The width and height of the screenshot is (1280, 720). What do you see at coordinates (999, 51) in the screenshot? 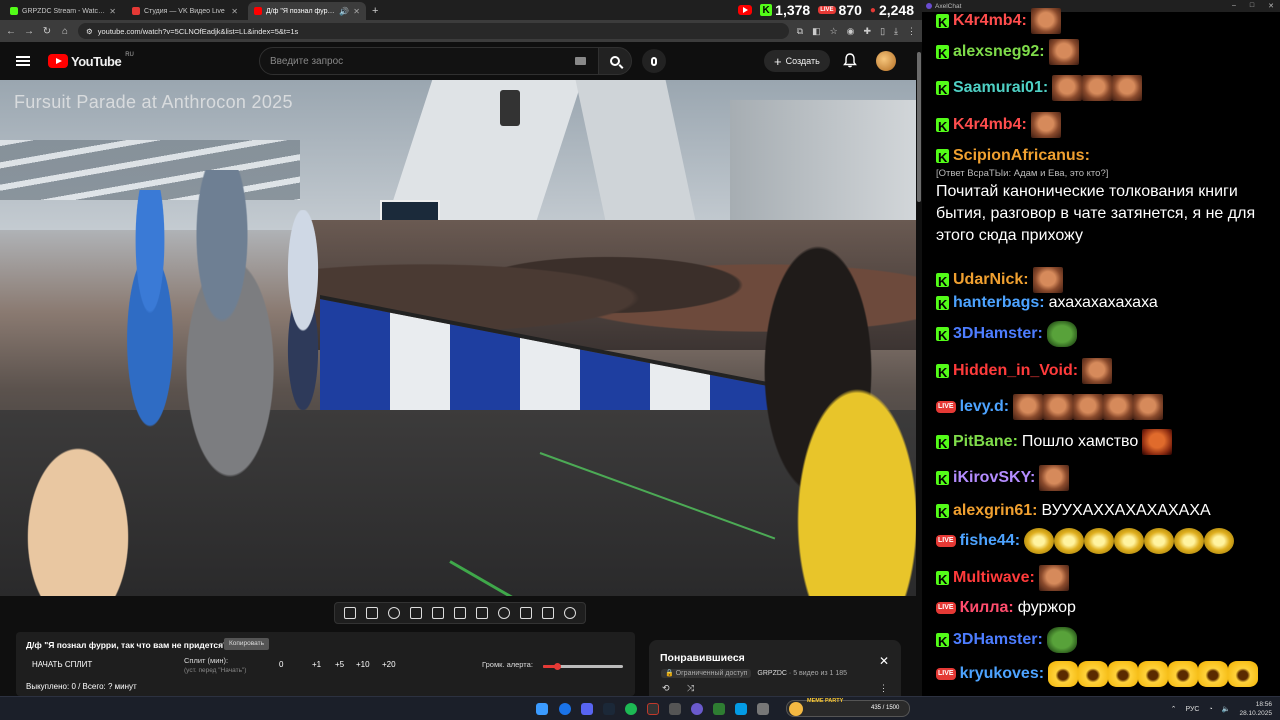
I see `chat-nick: alexsneg92:` at bounding box center [999, 51].